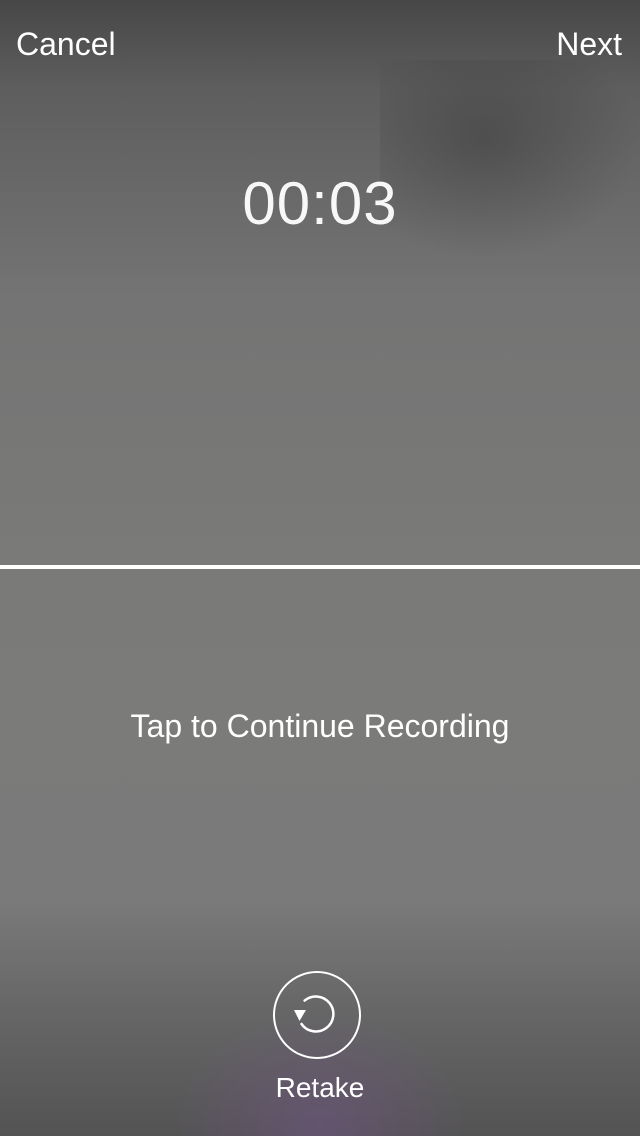 This screenshot has width=640, height=1136. What do you see at coordinates (66, 44) in the screenshot?
I see `cancel-button: Cancel` at bounding box center [66, 44].